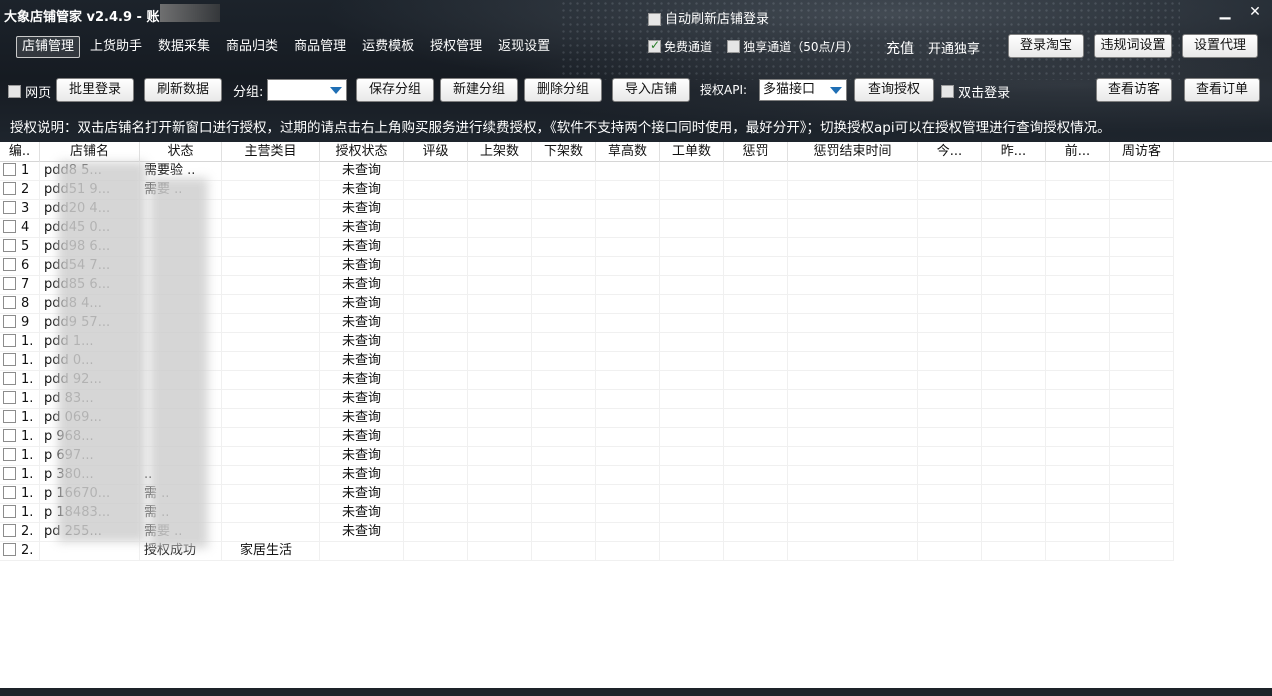 This screenshot has width=1272, height=696. Describe the element at coordinates (95, 90) in the screenshot. I see `batch-login-button: 批里登录` at that location.